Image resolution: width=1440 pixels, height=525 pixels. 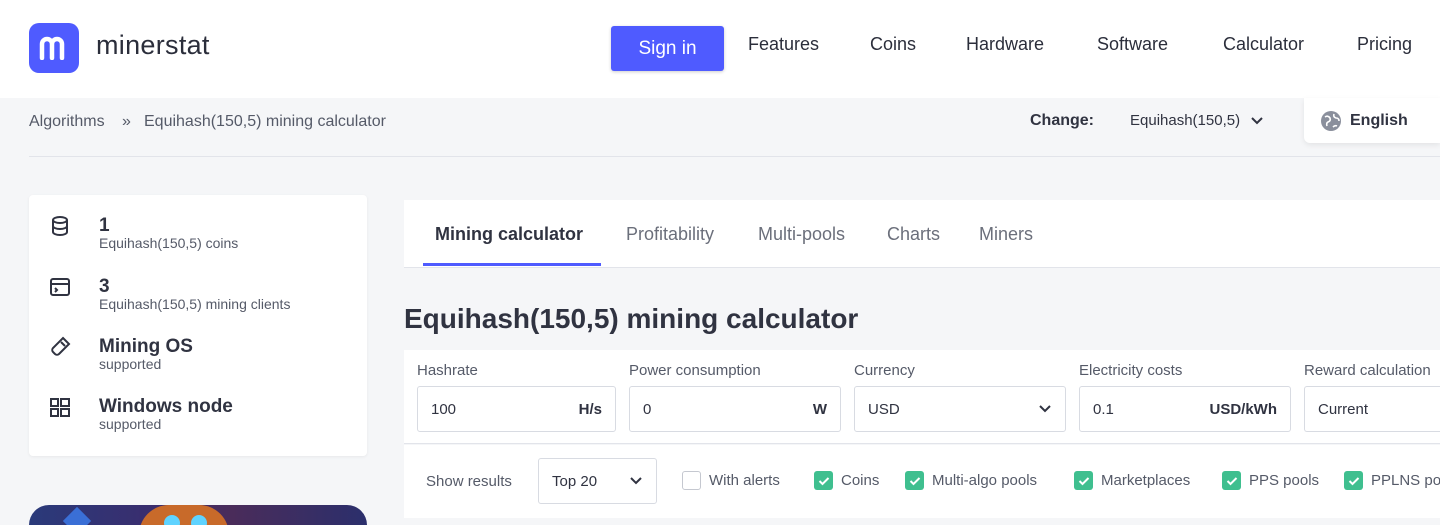 What do you see at coordinates (575, 481) in the screenshot?
I see `top-results-value: Top 20` at bounding box center [575, 481].